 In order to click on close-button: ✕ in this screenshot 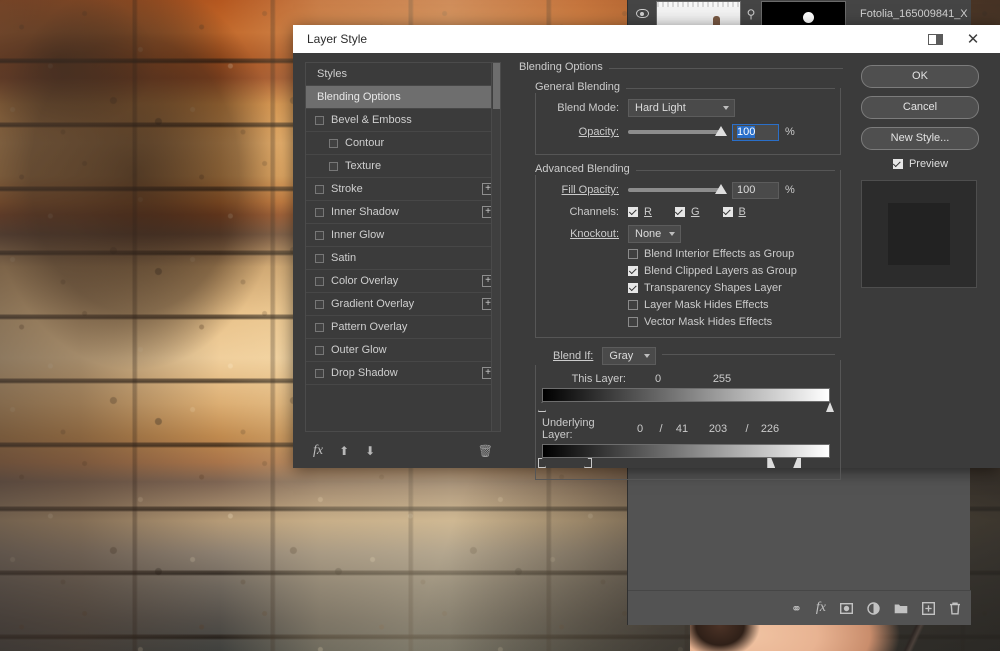, I will do `click(973, 39)`.